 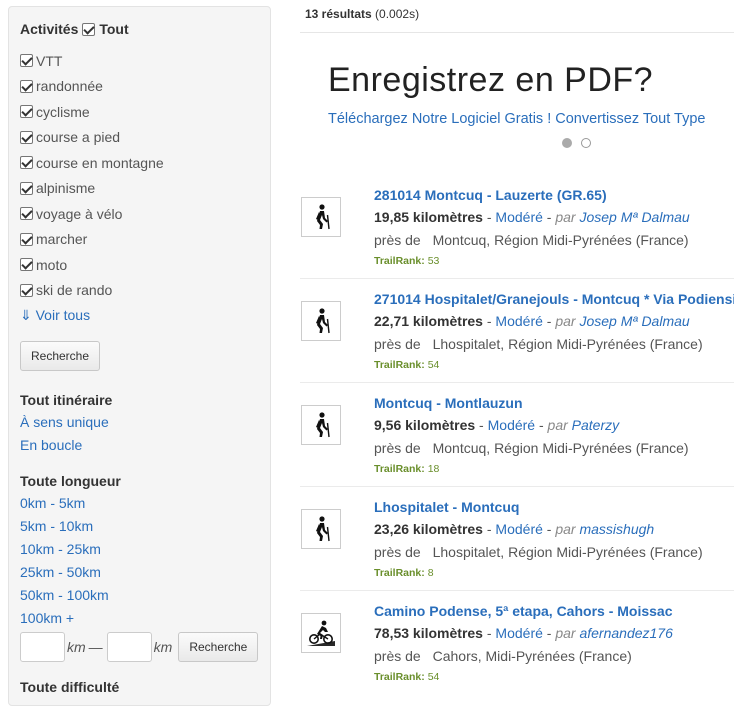 What do you see at coordinates (70, 481) in the screenshot?
I see `length-title: Toute longueur` at bounding box center [70, 481].